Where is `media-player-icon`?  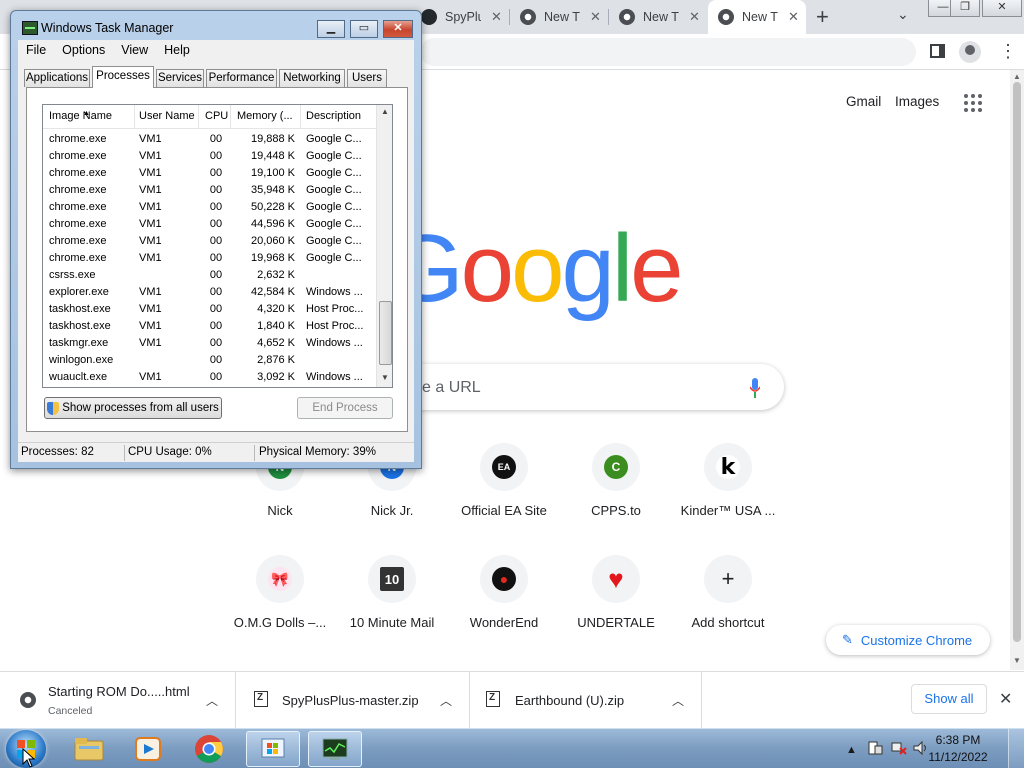 media-player-icon is located at coordinates (148, 749).